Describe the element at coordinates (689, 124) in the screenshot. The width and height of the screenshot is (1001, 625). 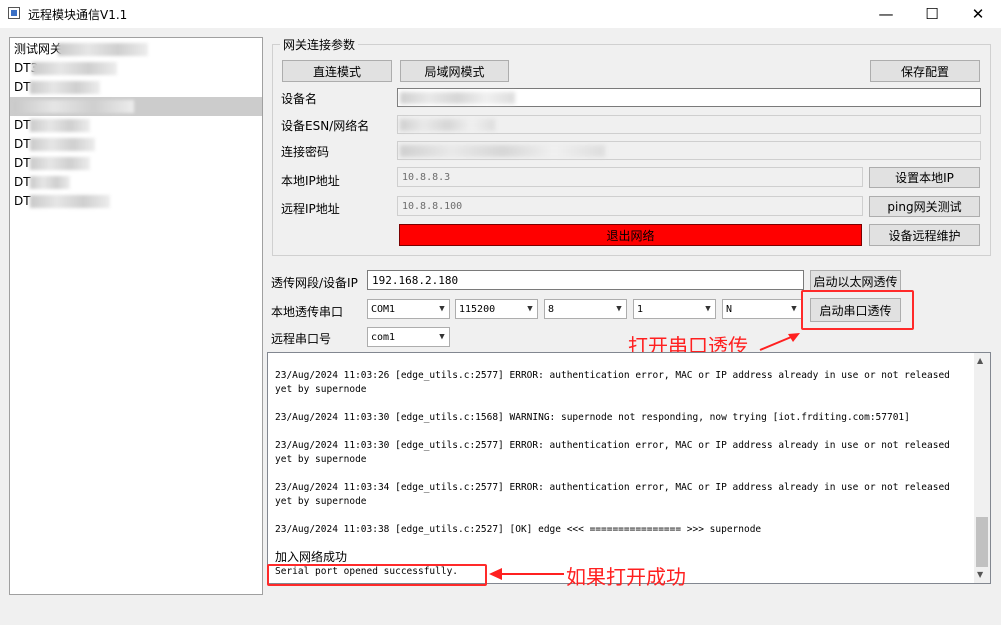
I see `esn-field` at that location.